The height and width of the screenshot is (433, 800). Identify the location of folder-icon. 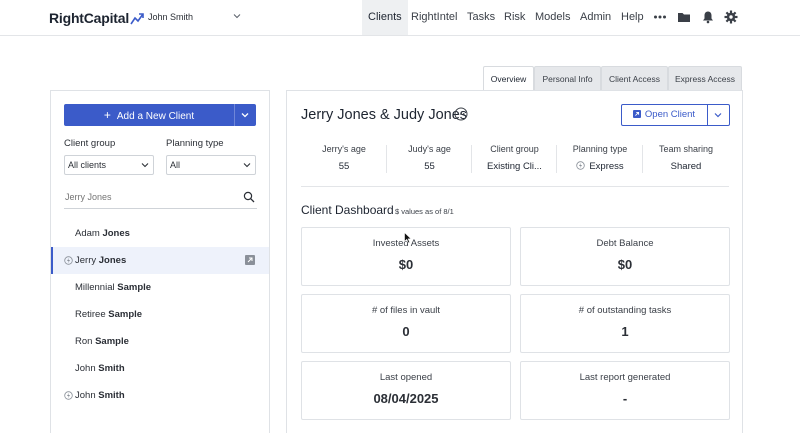
(684, 17).